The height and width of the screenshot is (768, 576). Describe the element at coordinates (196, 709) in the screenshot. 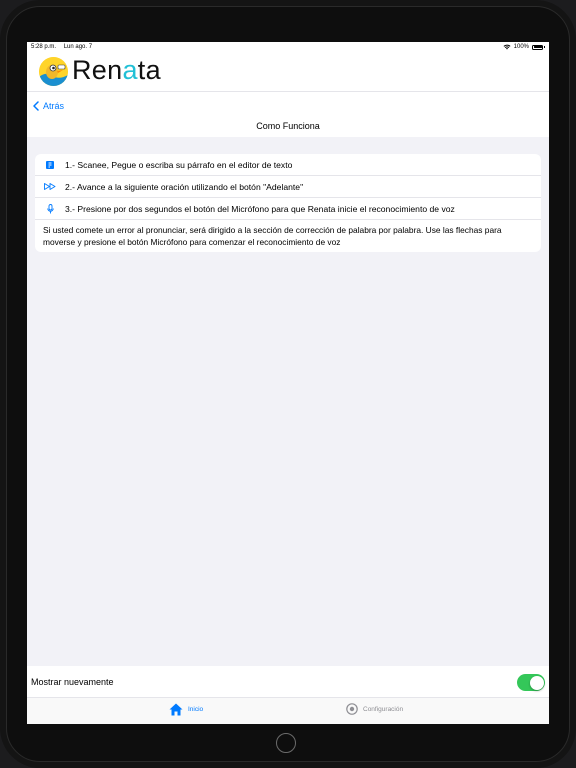

I see `tab-inicio-label: Inicio` at that location.